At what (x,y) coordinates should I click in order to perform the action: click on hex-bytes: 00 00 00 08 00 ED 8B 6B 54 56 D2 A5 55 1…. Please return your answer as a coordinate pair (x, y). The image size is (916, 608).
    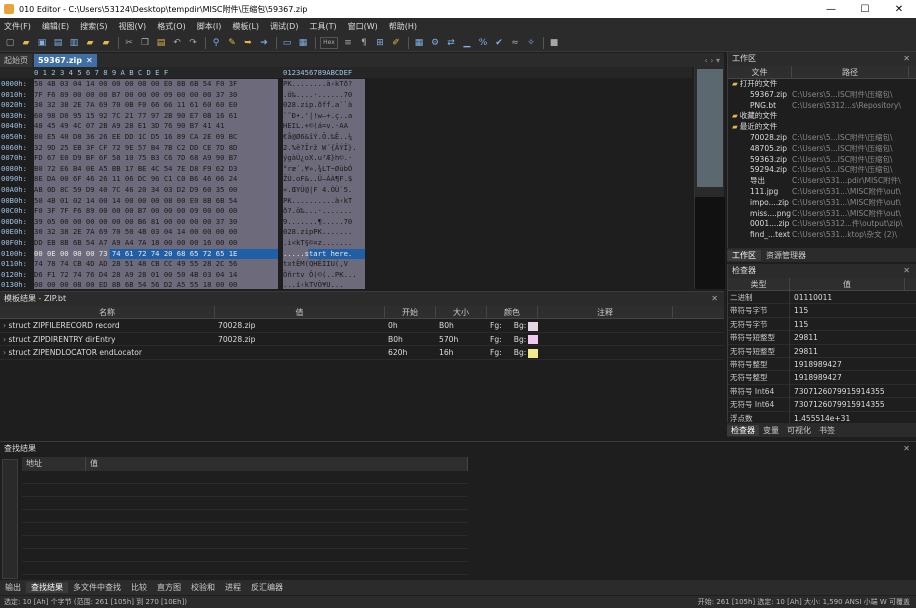
    Looking at the image, I should click on (156, 284).